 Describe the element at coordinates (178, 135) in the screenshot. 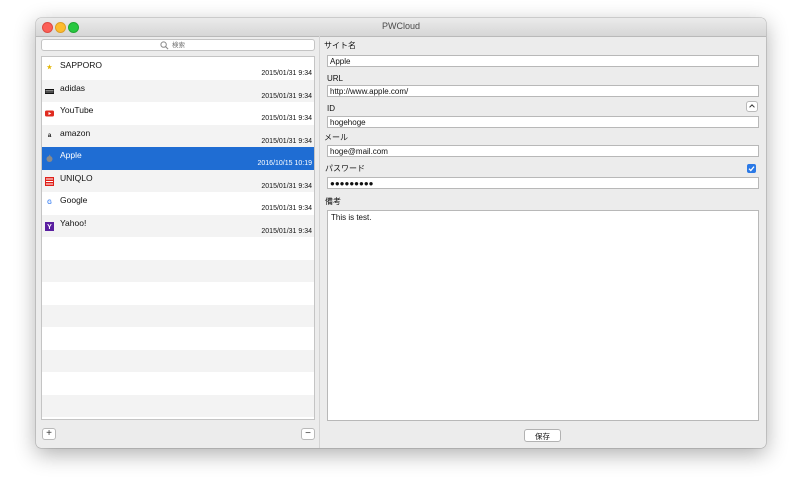

I see `list-item: a amazon 2015/01/31 9:34` at that location.